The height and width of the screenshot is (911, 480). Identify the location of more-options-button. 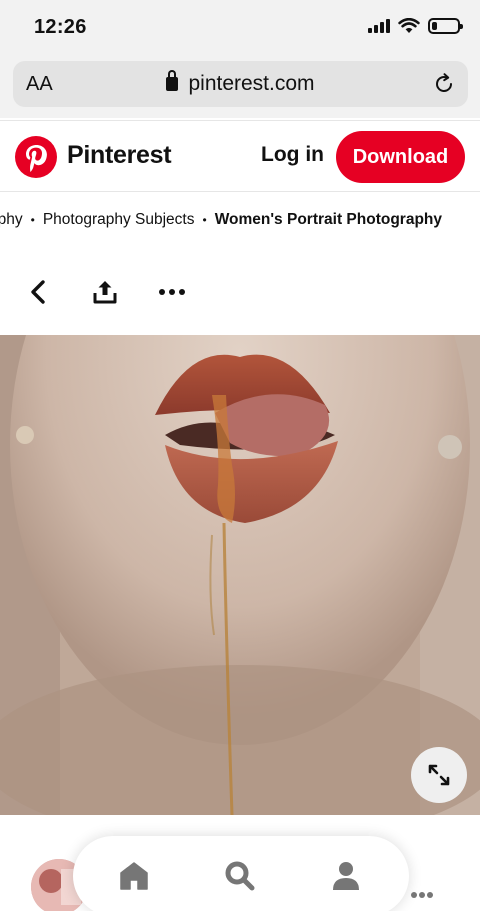
(172, 292).